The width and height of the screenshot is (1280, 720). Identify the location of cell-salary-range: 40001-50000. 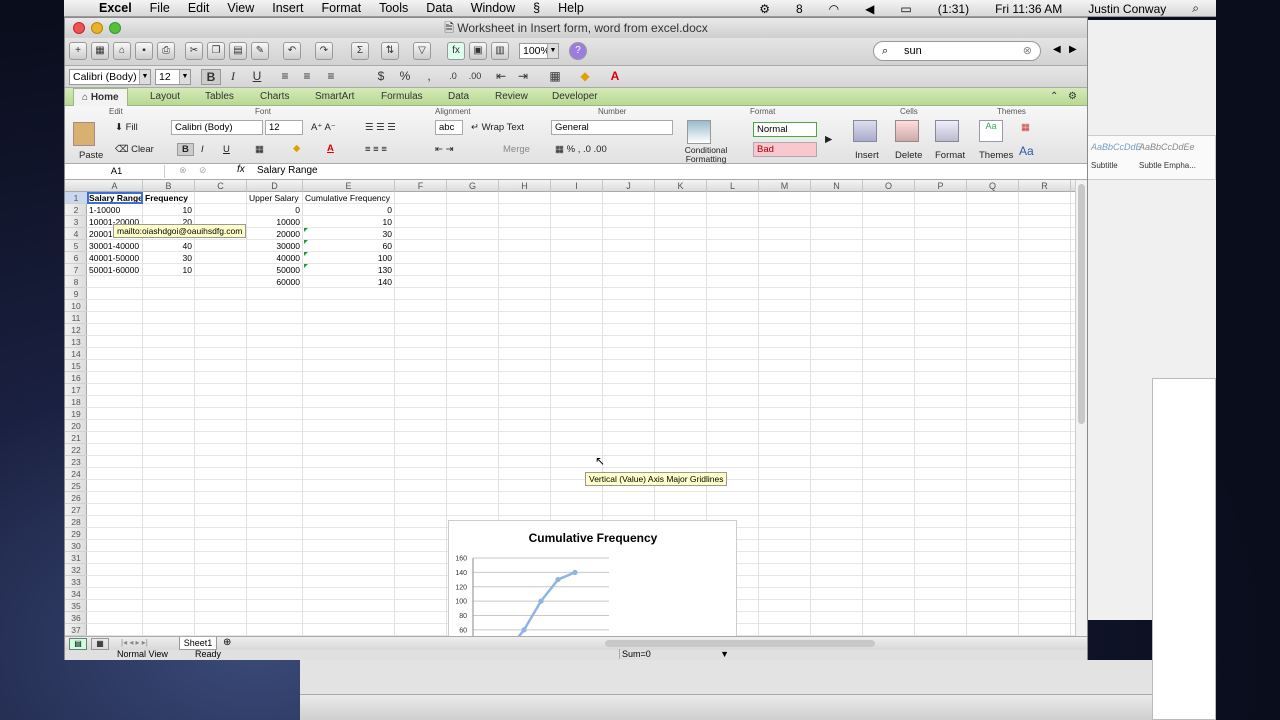
(114, 258).